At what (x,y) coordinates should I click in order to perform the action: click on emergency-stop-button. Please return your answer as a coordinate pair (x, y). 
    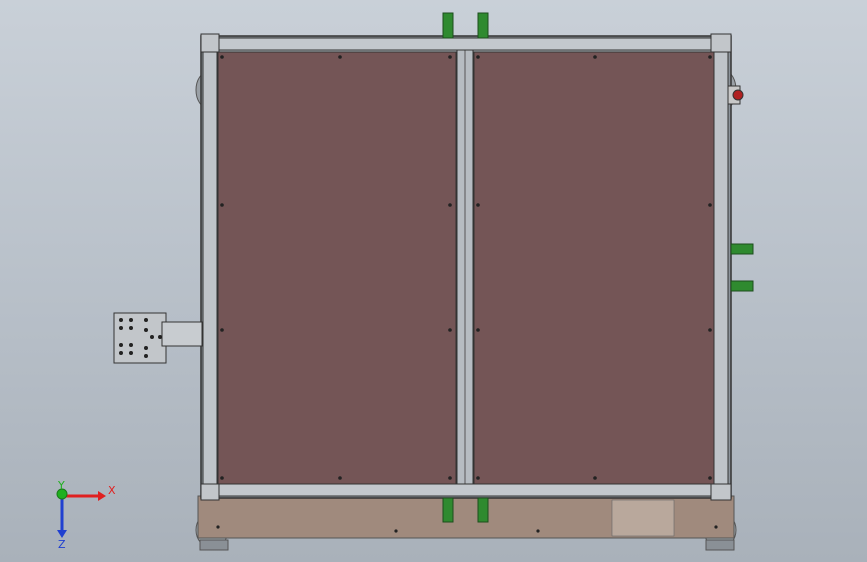
    Looking at the image, I should click on (735, 95).